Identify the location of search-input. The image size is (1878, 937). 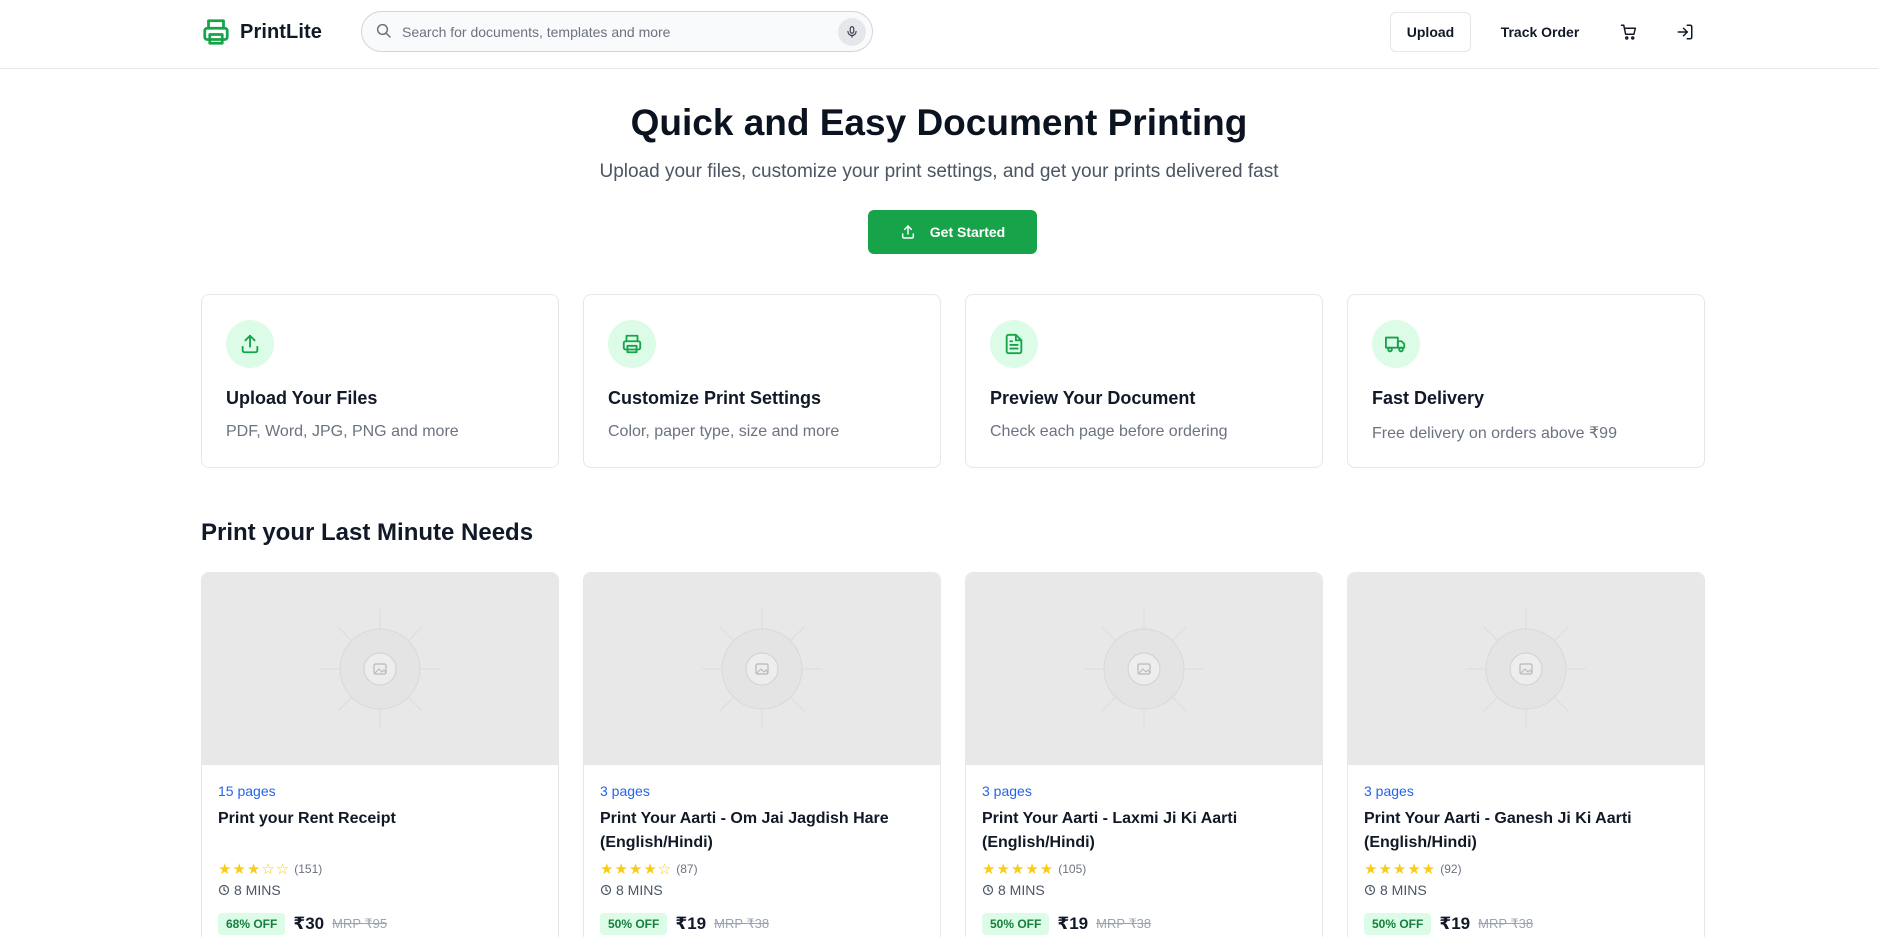
(612, 32).